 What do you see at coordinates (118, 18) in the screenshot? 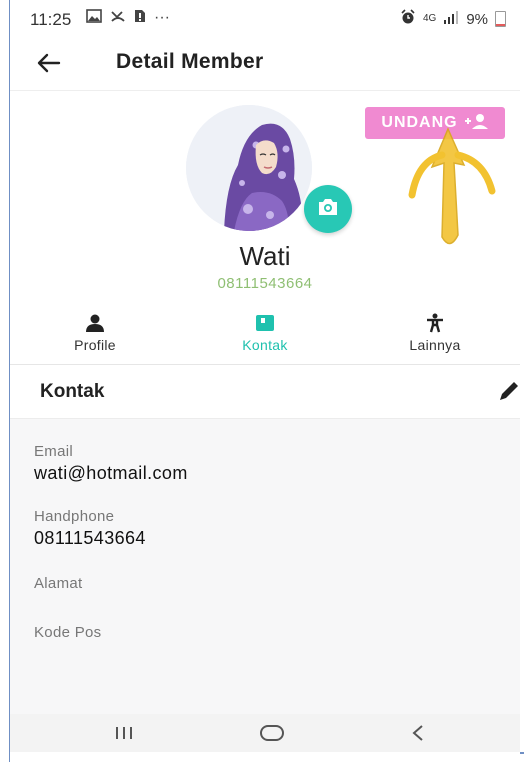
I see `missed-call-icon` at bounding box center [118, 18].